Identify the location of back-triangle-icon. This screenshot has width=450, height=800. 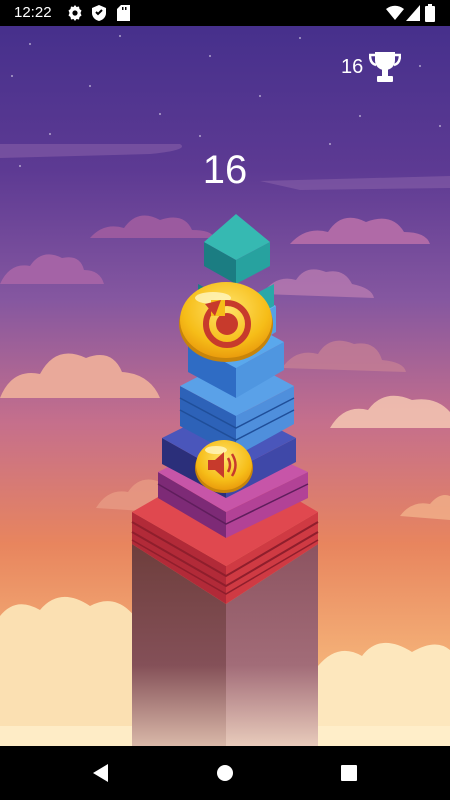
(101, 773).